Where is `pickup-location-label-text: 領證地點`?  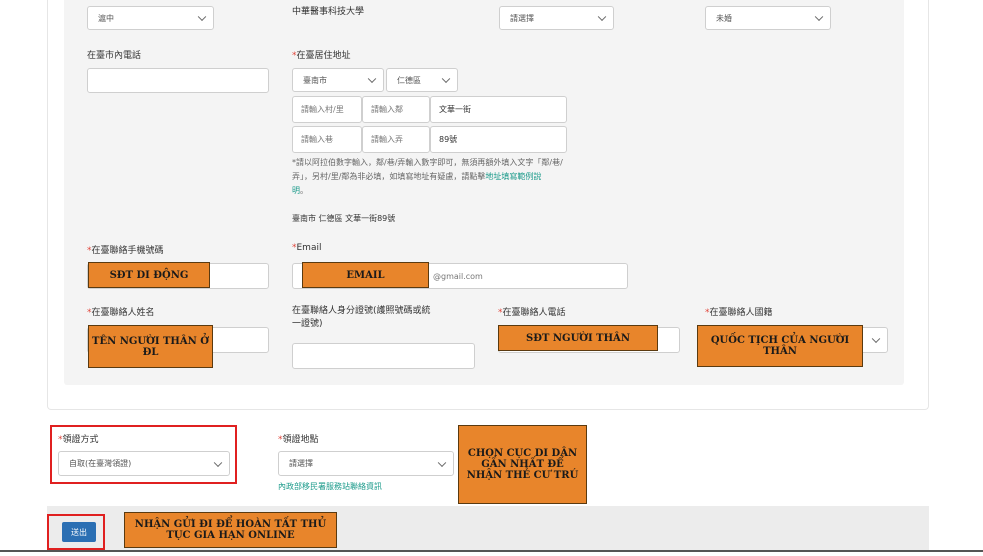
pickup-location-label-text: 領證地點 is located at coordinates (300, 440).